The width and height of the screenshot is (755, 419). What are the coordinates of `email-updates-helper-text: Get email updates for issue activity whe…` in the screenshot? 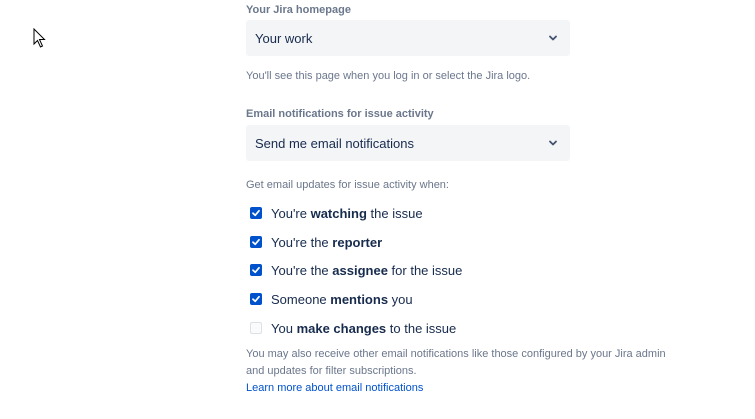 It's located at (347, 185).